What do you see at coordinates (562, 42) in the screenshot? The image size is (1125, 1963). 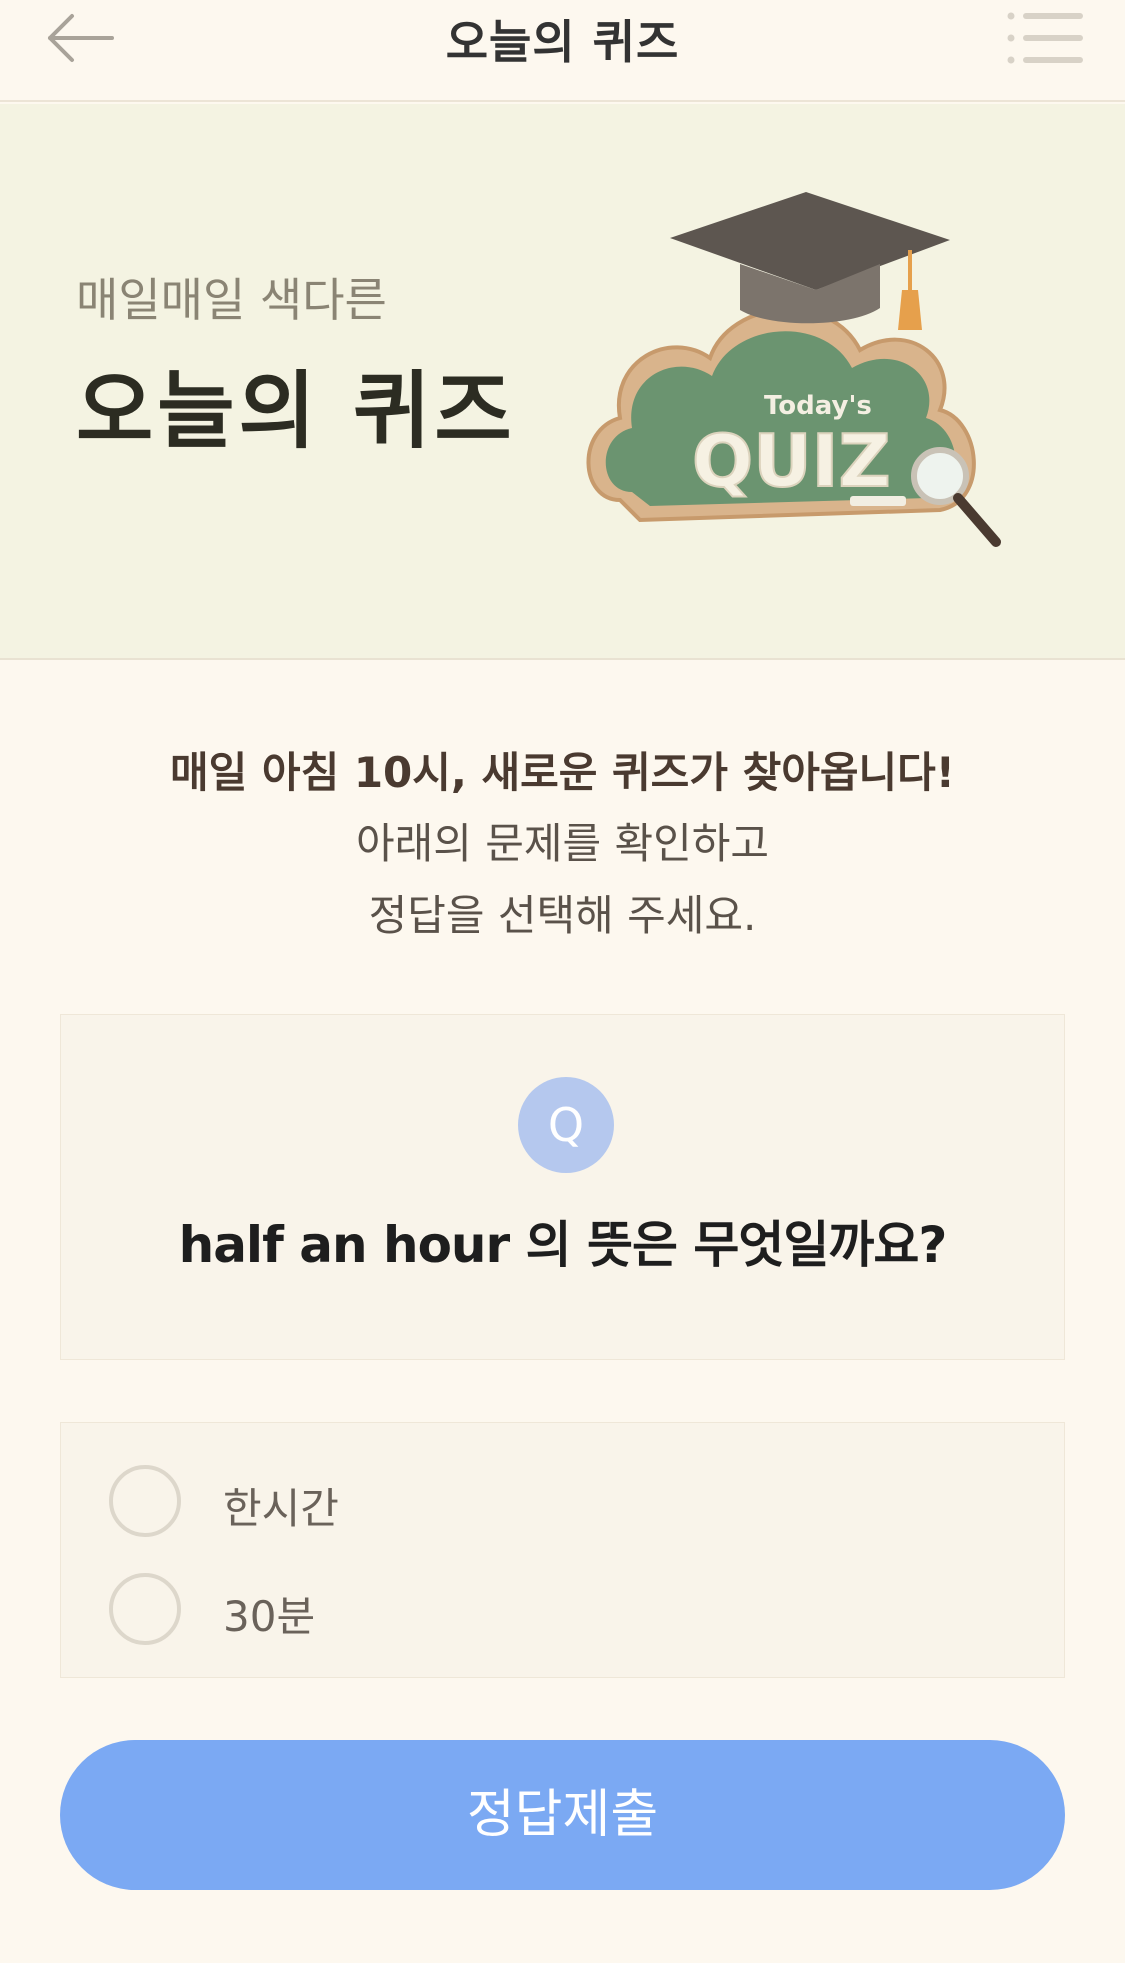 I see `page-title: 오늘의 퀴즈` at bounding box center [562, 42].